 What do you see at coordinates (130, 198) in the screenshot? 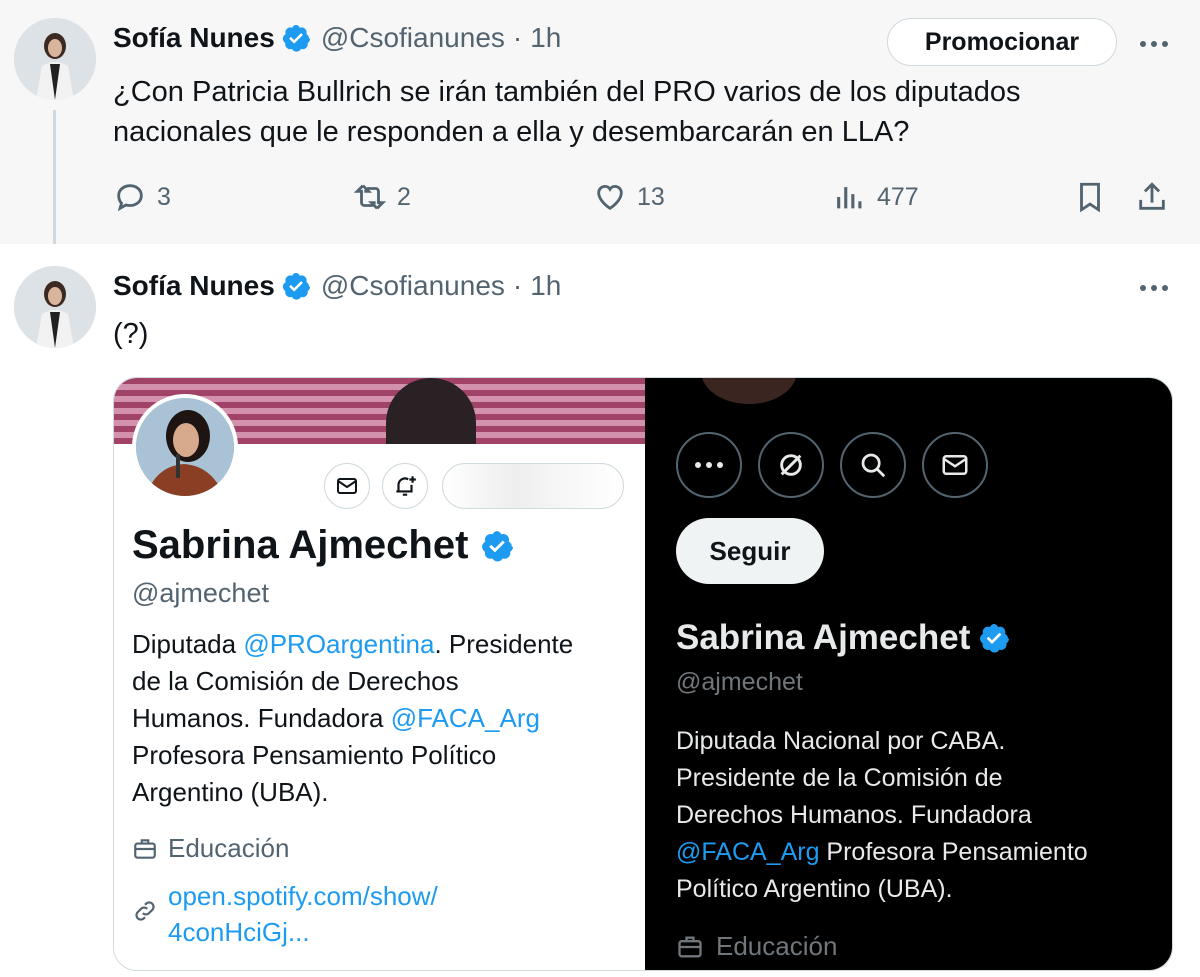
I see `reply-icon` at bounding box center [130, 198].